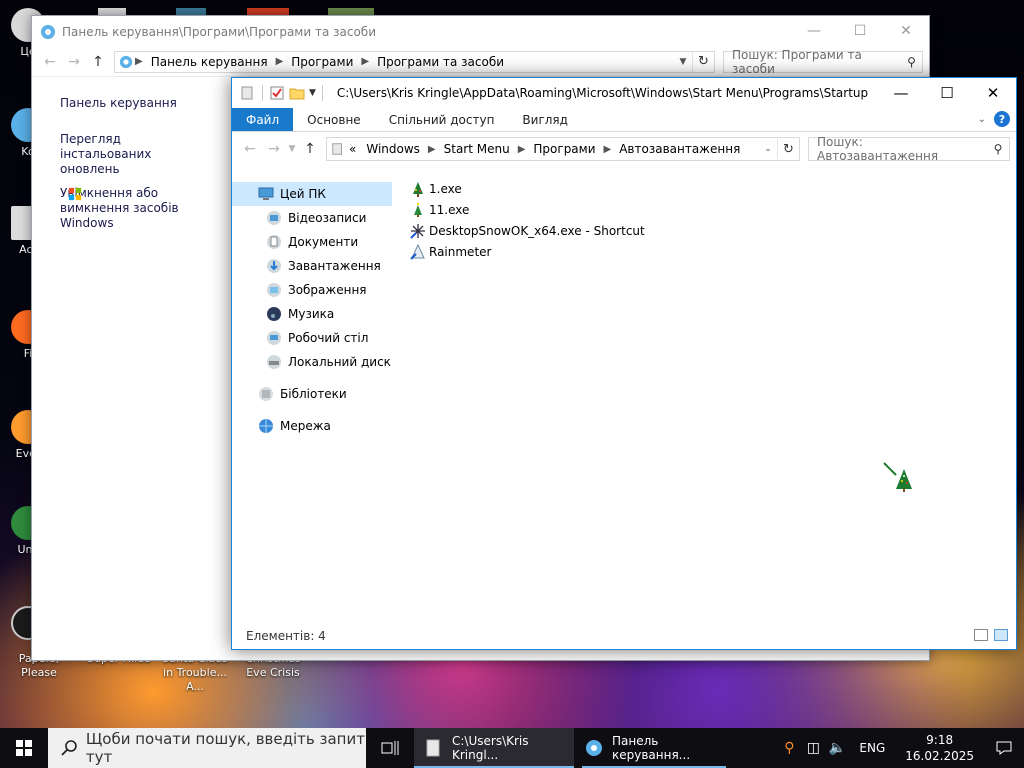 Image resolution: width=1024 pixels, height=768 pixels. Describe the element at coordinates (527, 188) in the screenshot. I see `file-item: 1.exe` at that location.